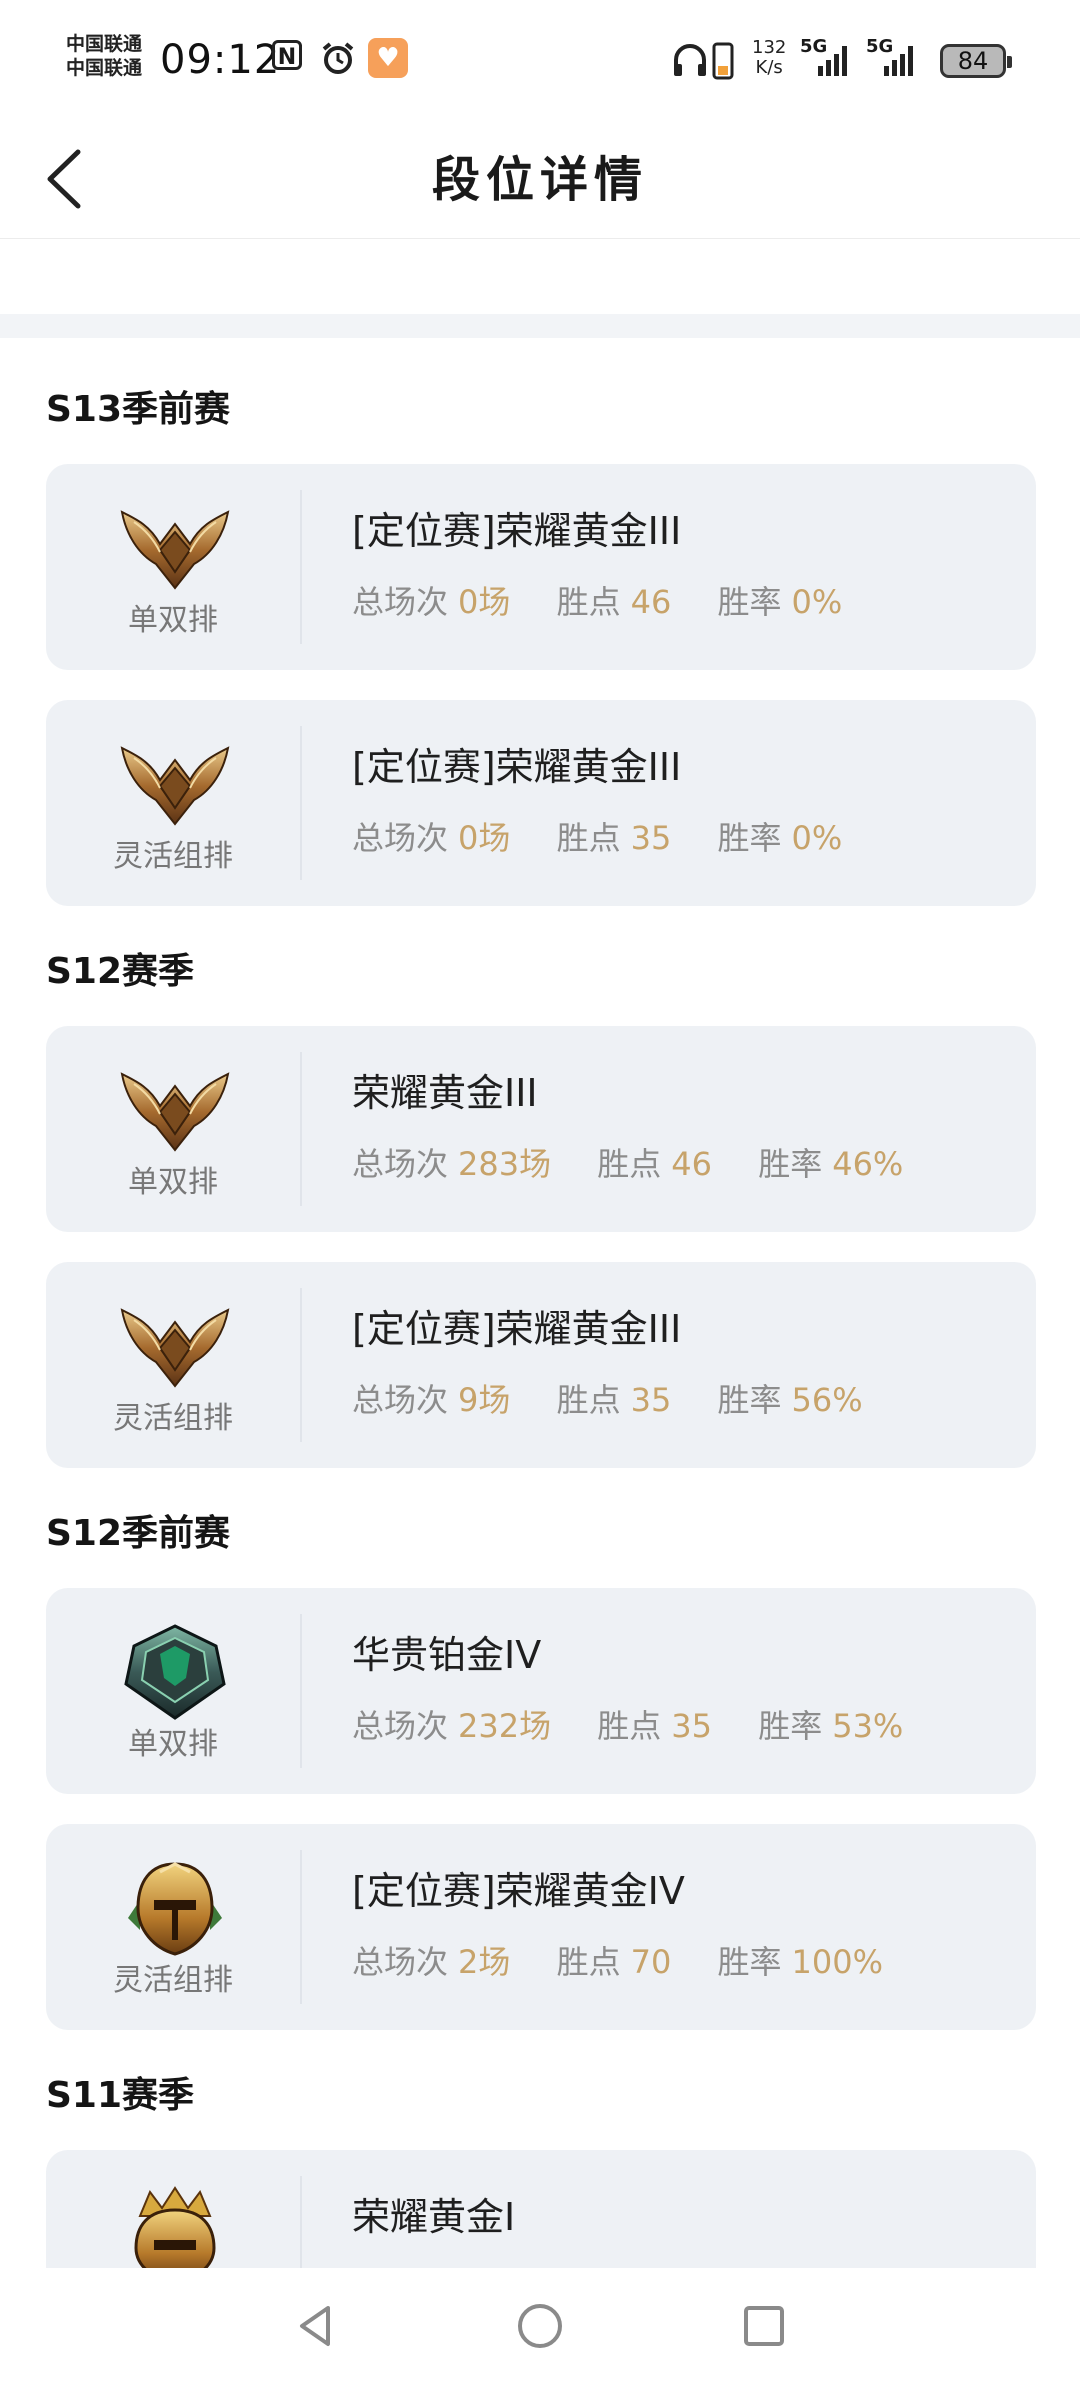 The height and width of the screenshot is (2382, 1080). Describe the element at coordinates (120, 2095) in the screenshot. I see `section-title-s11-season: S11赛季` at that location.